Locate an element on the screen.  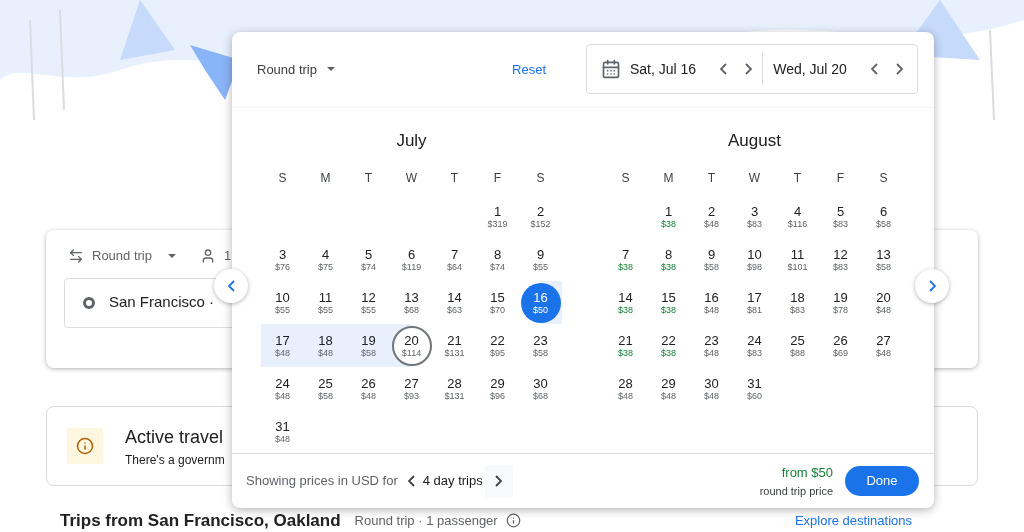
day-cell: 27 $48 is located at coordinates (883, 345).